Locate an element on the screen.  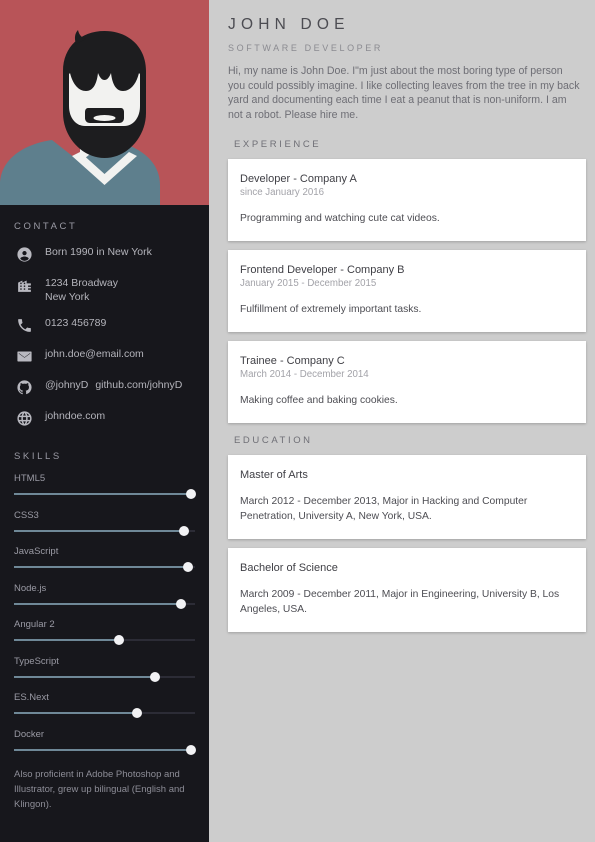
skills-heading: SKILLS is located at coordinates (38, 456).